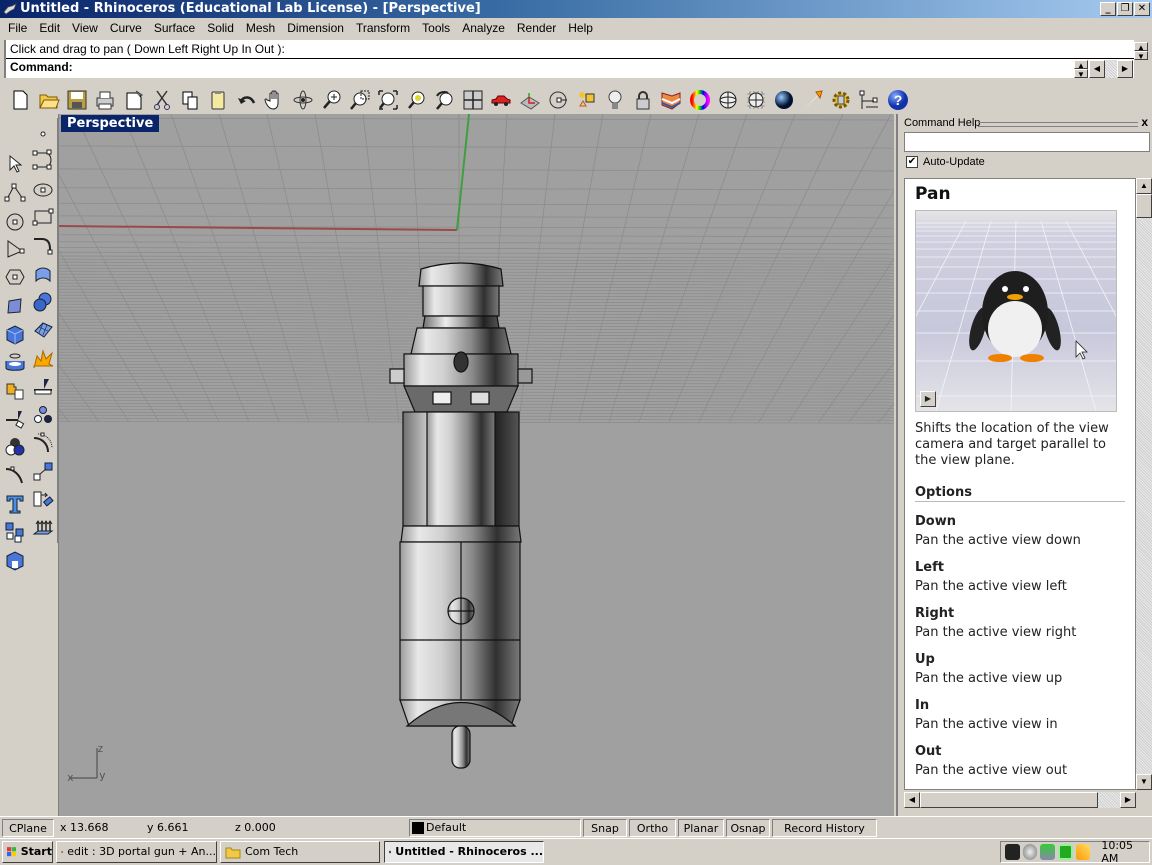 The height and width of the screenshot is (865, 1152). I want to click on history-scroll-down: ▼, so click(1141, 56).